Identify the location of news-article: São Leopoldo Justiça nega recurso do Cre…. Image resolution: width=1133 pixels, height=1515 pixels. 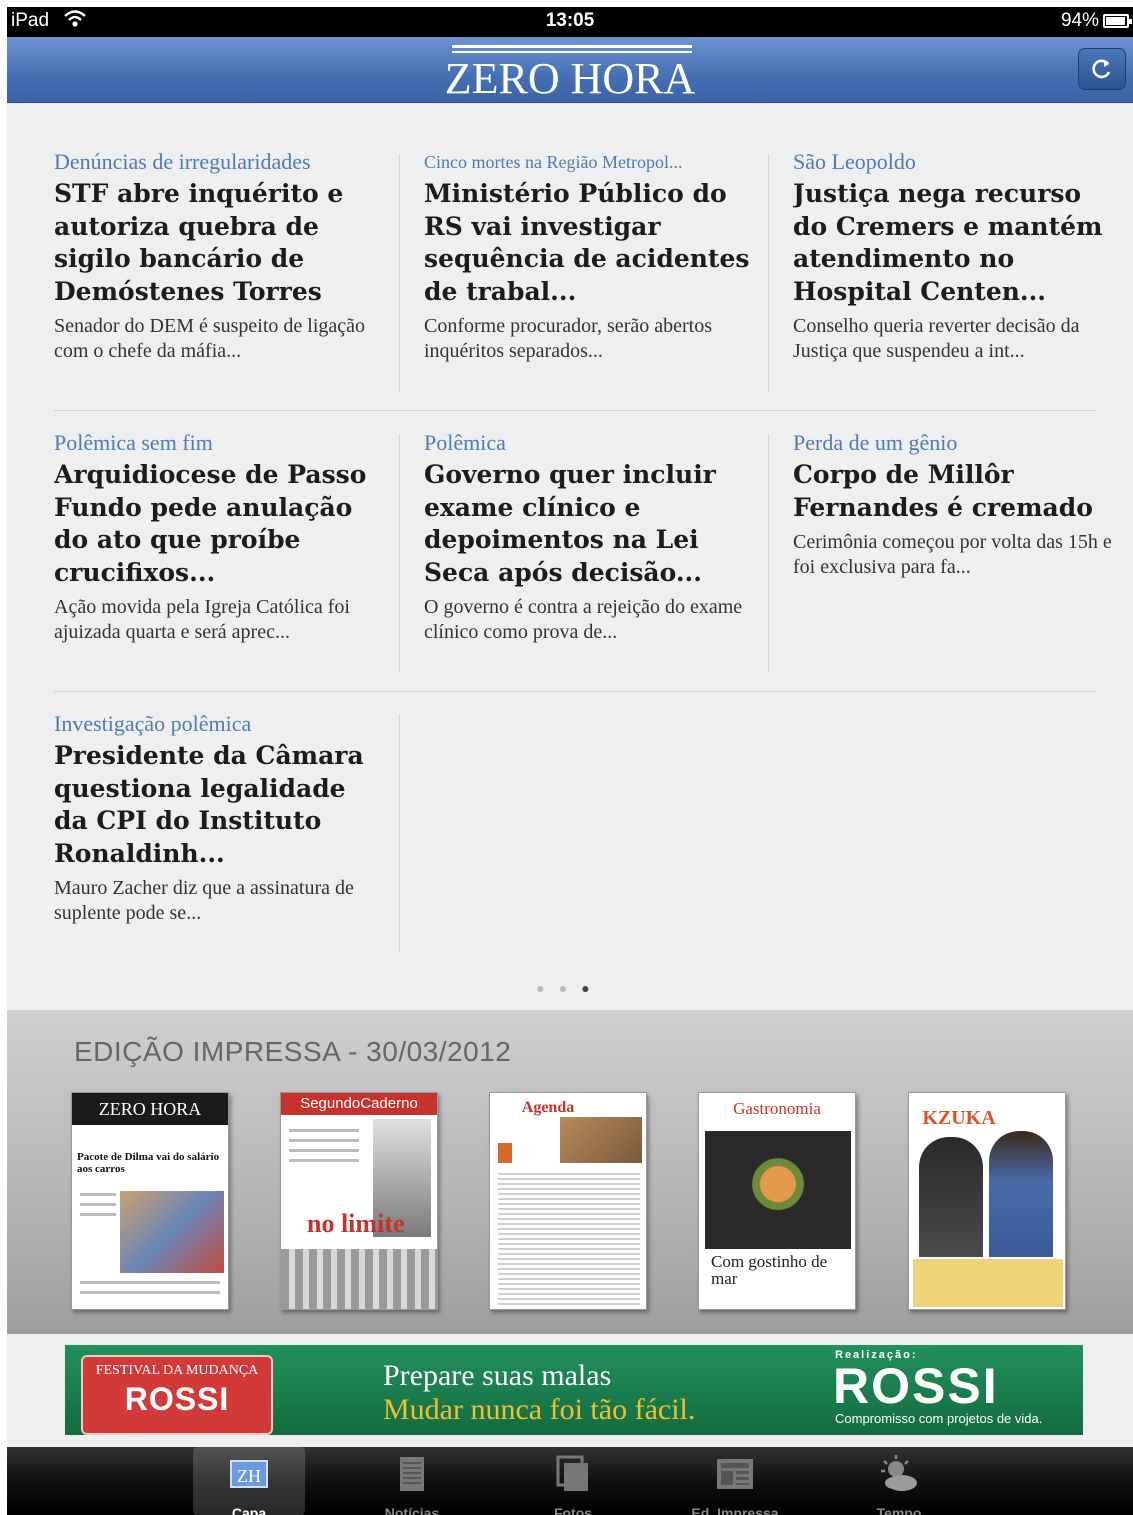
(958, 273).